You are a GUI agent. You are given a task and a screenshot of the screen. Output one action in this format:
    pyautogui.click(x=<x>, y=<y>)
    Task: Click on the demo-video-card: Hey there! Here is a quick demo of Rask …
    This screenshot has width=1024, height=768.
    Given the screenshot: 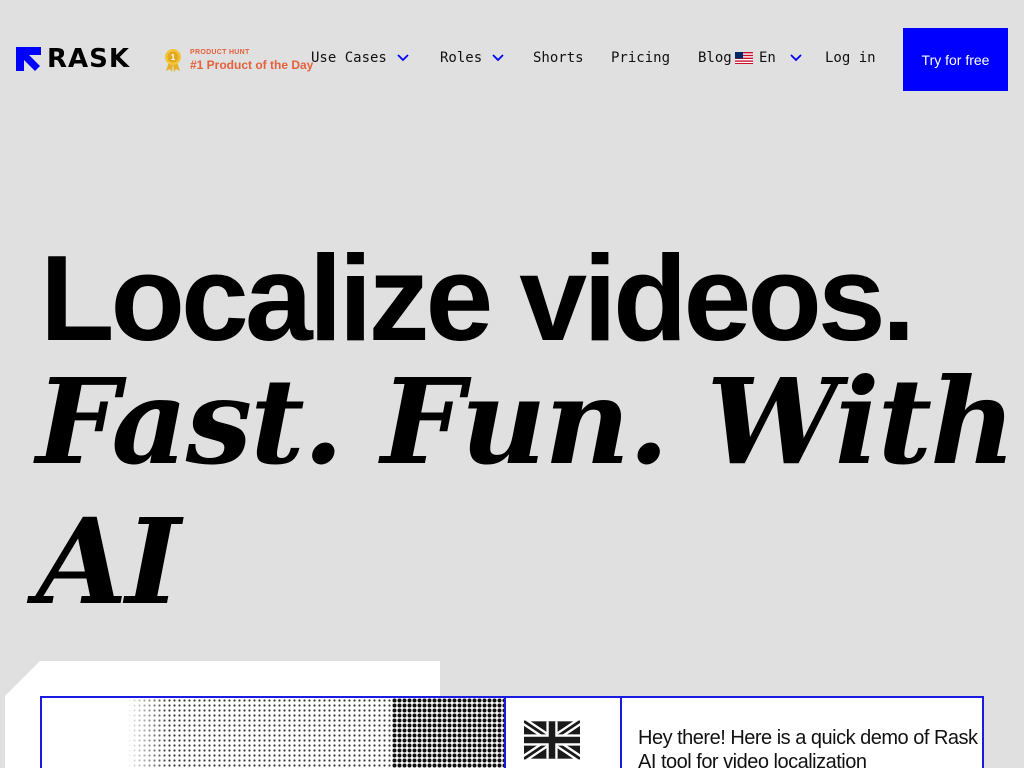 What is the action you would take?
    pyautogui.click(x=512, y=732)
    